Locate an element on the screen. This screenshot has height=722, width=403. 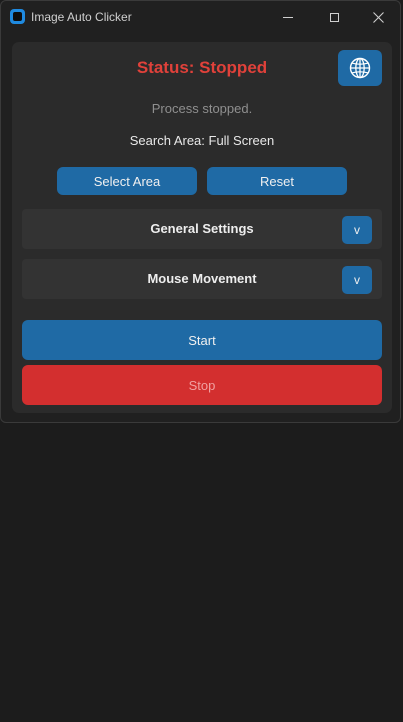
title-bar: Image Auto Clicker is located at coordinates (200, 17).